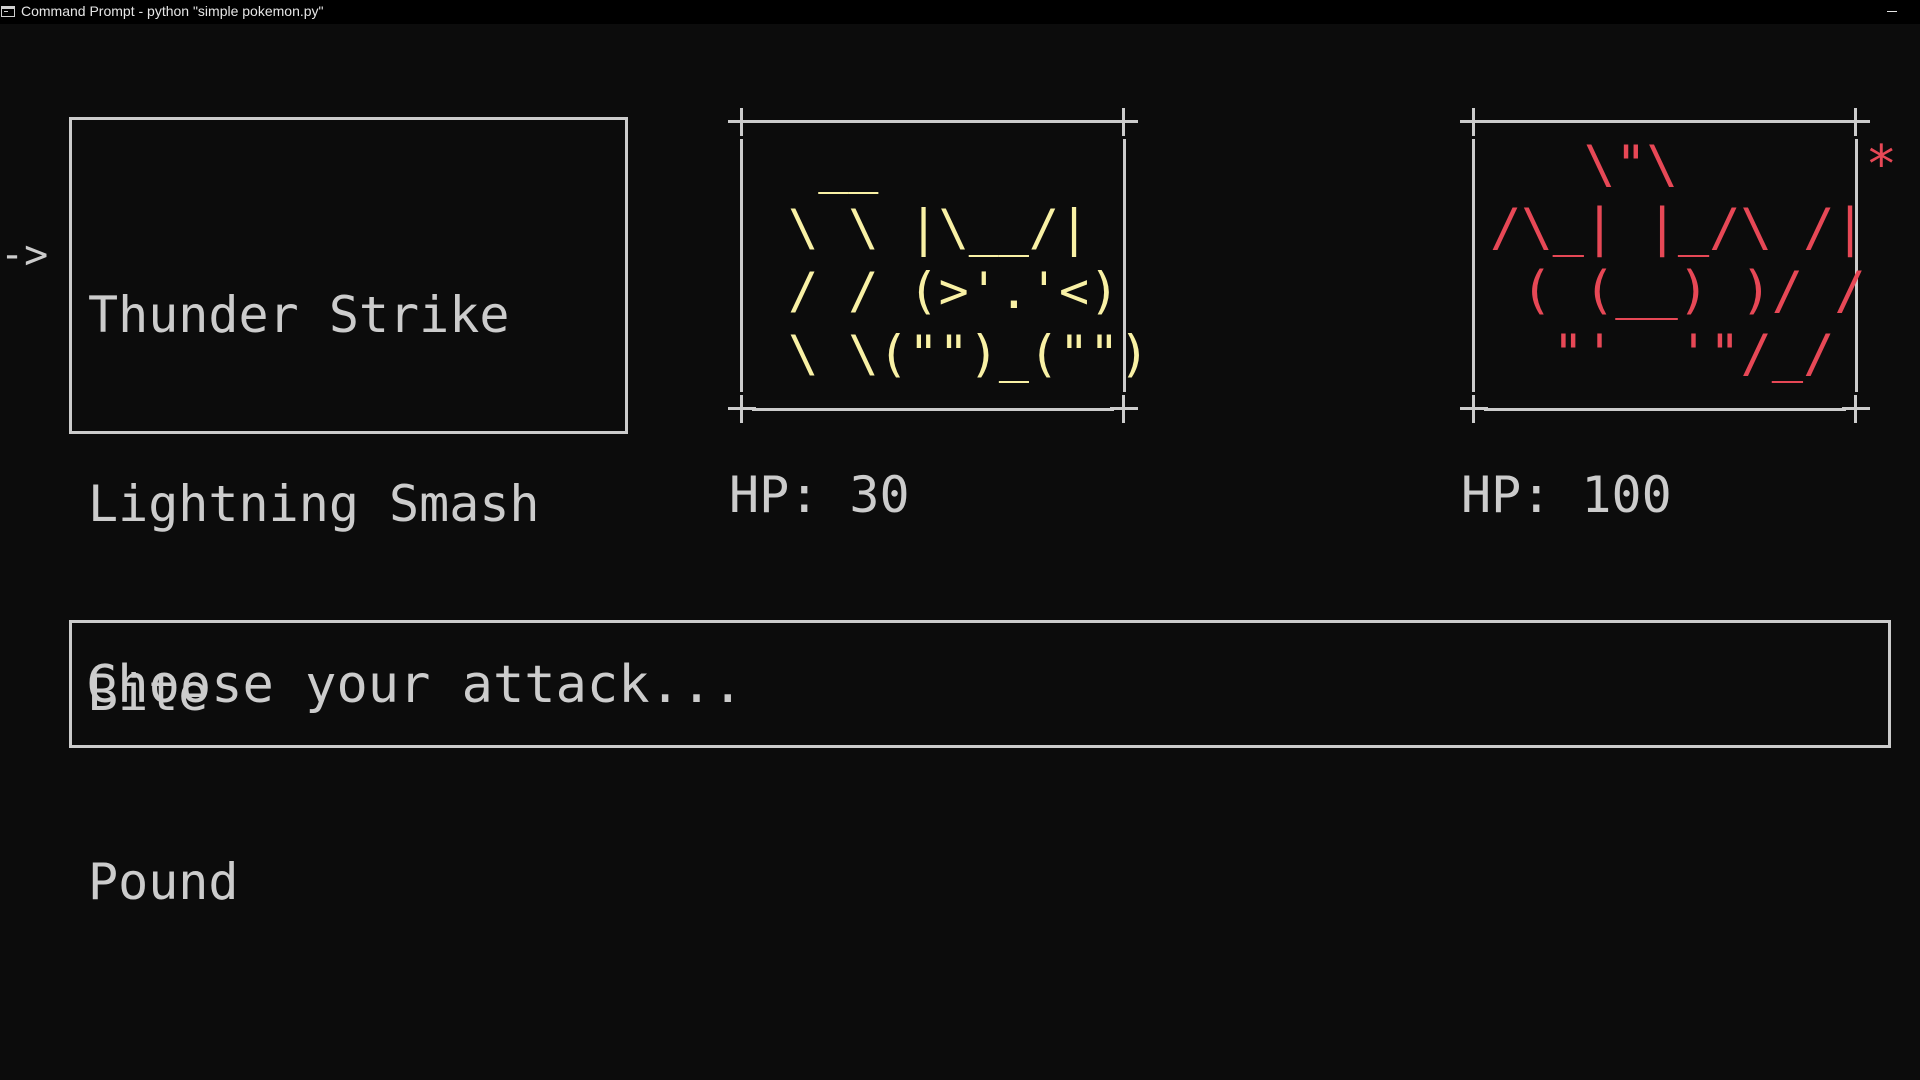  I want to click on selection-cursor: ->, so click(24, 255).